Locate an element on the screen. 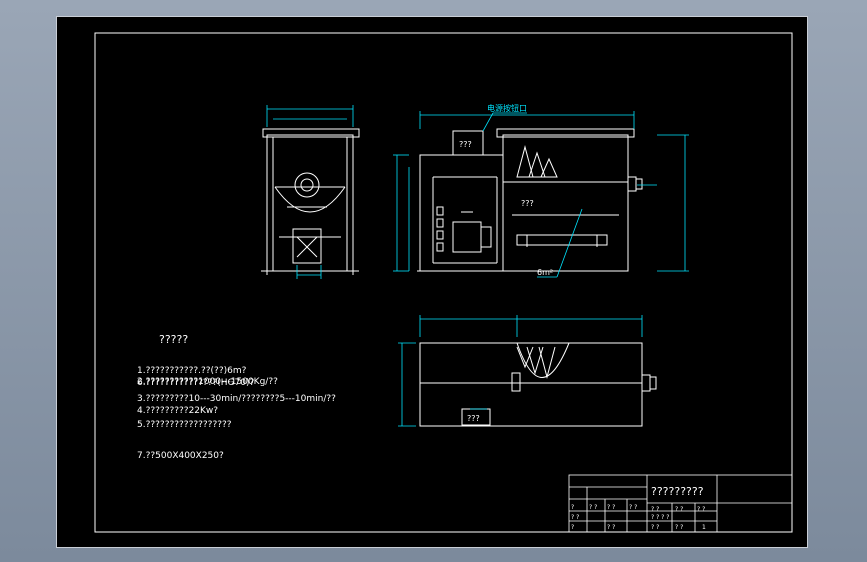 This screenshot has width=867, height=562. requirement-item: 5.?????????????????? is located at coordinates (184, 425).